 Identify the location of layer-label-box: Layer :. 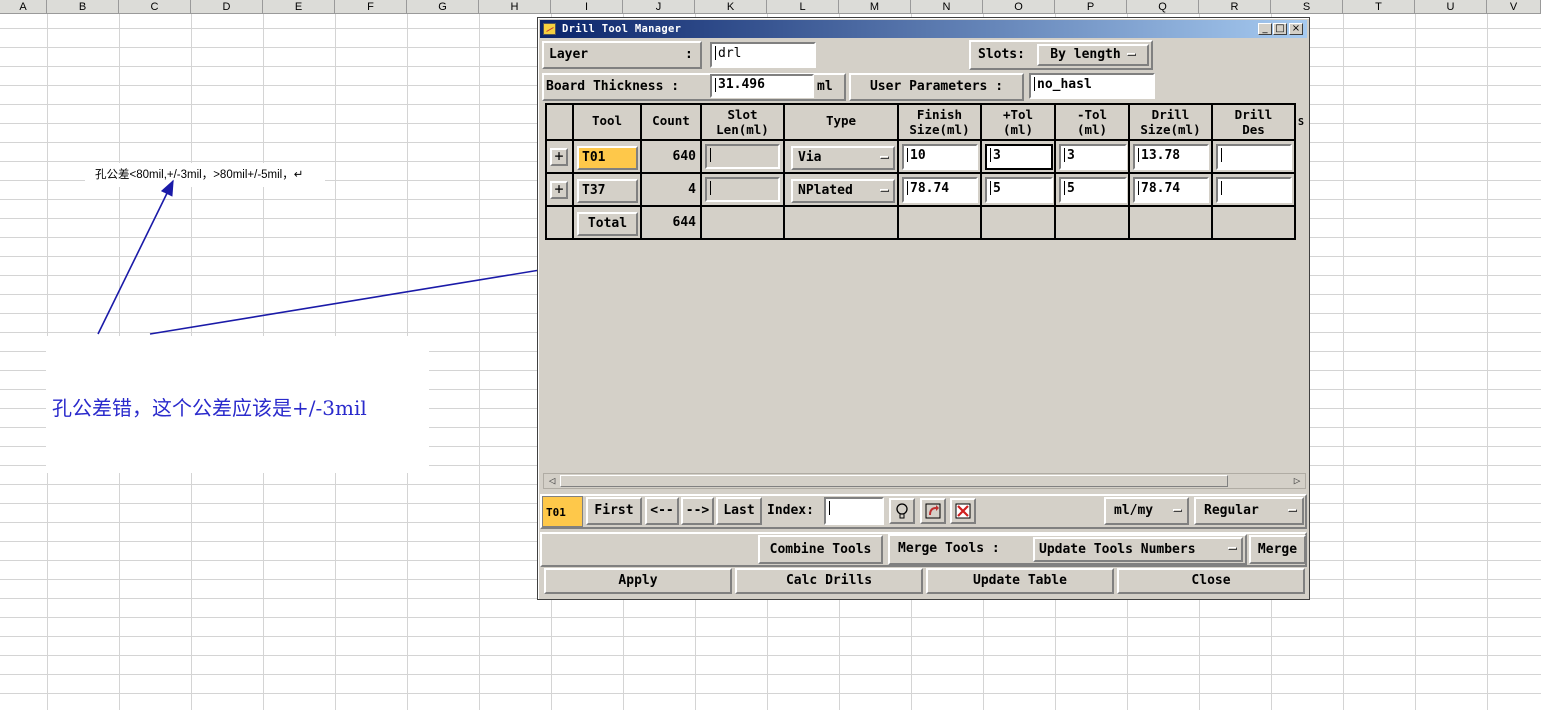
(622, 55).